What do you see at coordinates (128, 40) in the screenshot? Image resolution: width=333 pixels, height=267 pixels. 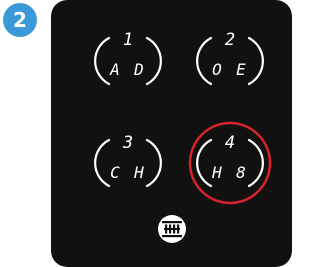 I see `button-1-number: 1` at bounding box center [128, 40].